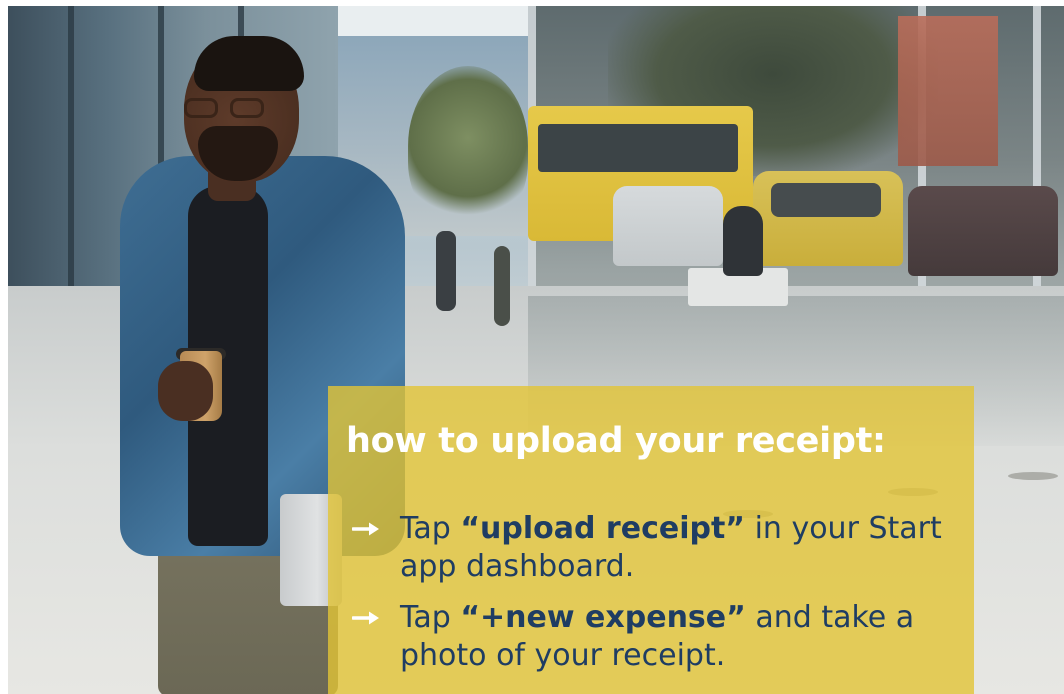 The height and width of the screenshot is (694, 1064). I want to click on panel-title: how to upload your receipt:, so click(616, 441).